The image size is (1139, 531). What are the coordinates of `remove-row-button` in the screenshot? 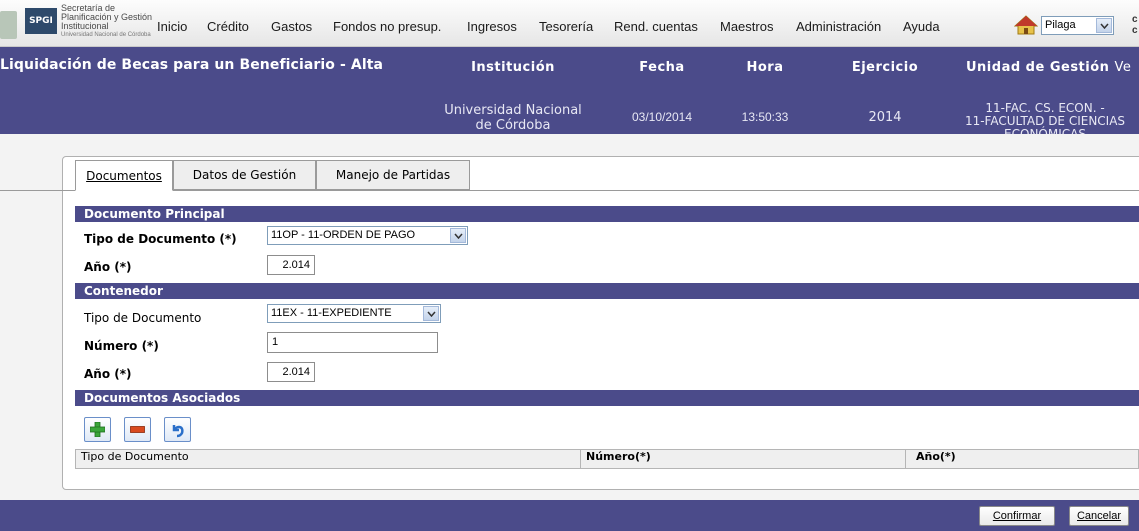 It's located at (137, 429).